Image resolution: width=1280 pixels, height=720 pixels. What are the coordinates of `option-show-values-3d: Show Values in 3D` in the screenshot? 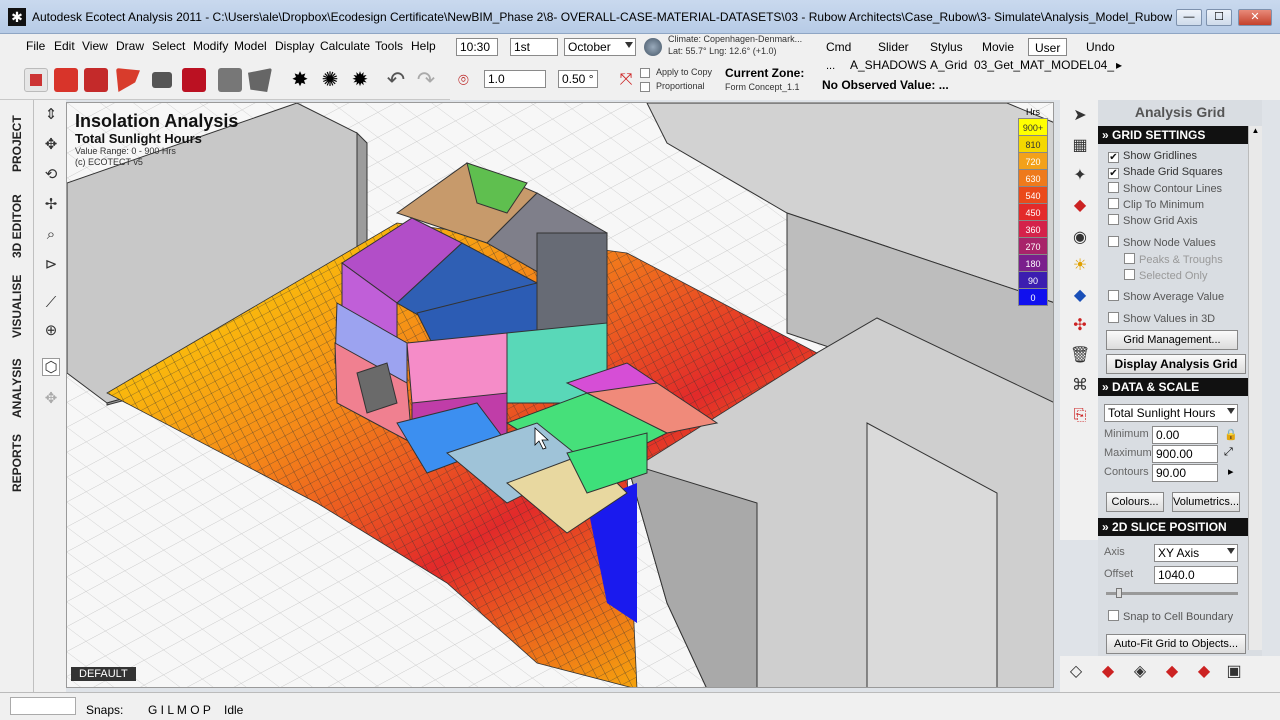 It's located at (1161, 318).